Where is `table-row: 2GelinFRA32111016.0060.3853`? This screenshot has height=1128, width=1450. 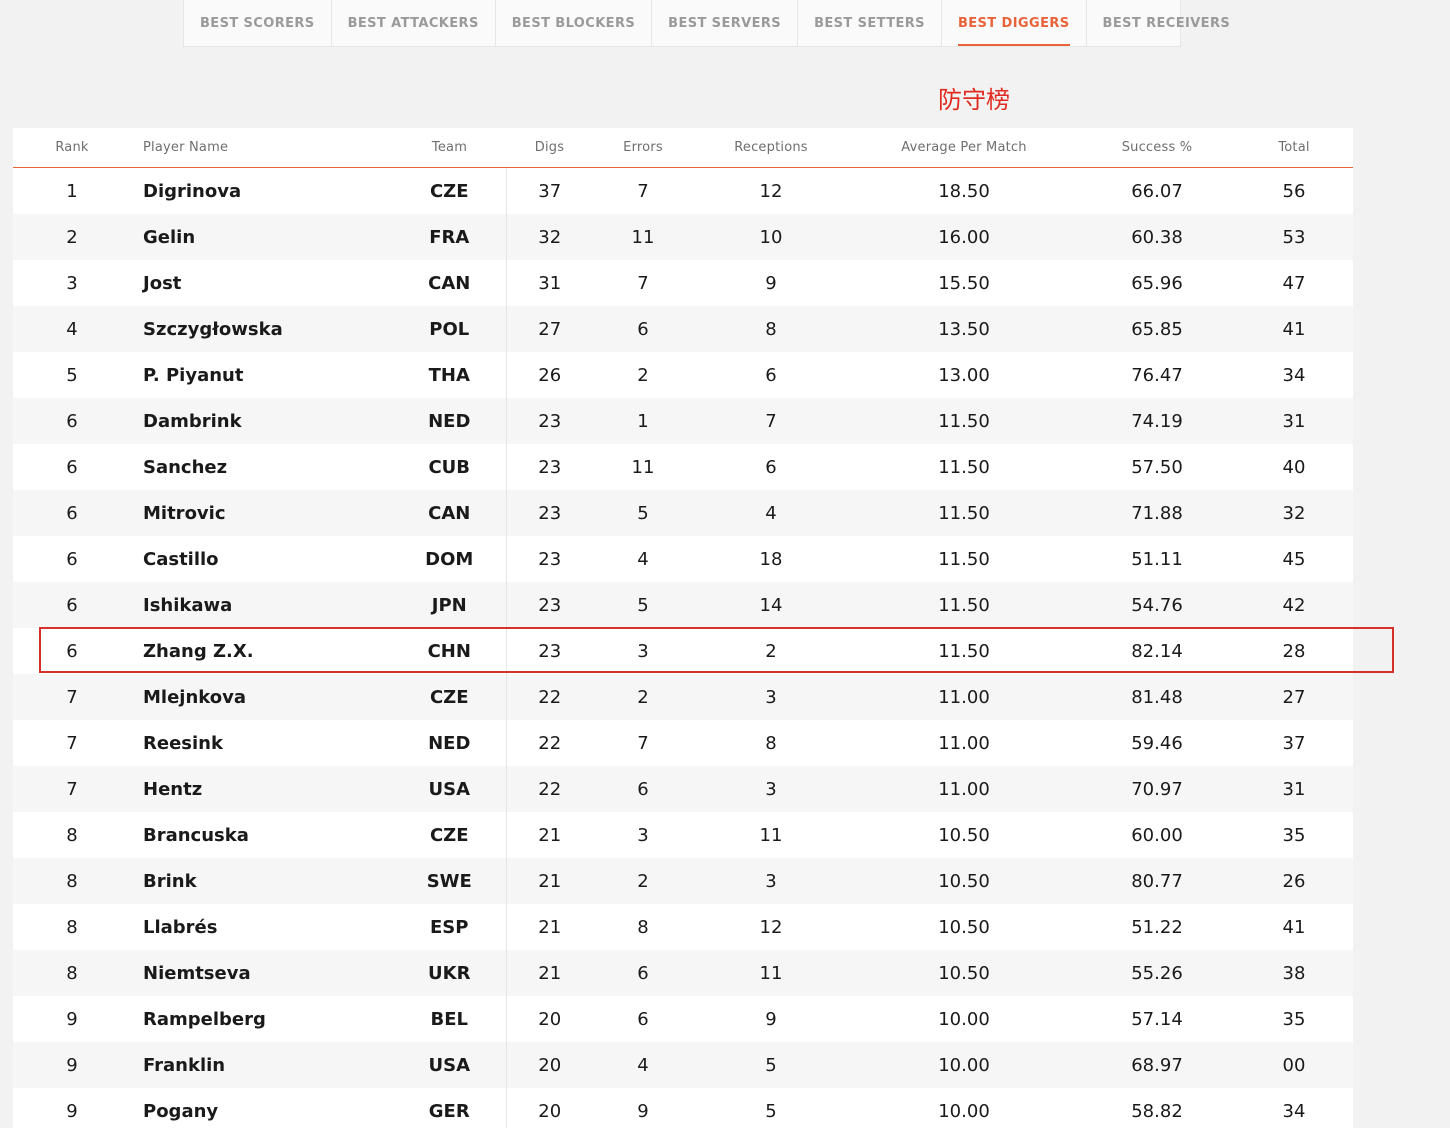
table-row: 2GelinFRA32111016.0060.3853 is located at coordinates (683, 237).